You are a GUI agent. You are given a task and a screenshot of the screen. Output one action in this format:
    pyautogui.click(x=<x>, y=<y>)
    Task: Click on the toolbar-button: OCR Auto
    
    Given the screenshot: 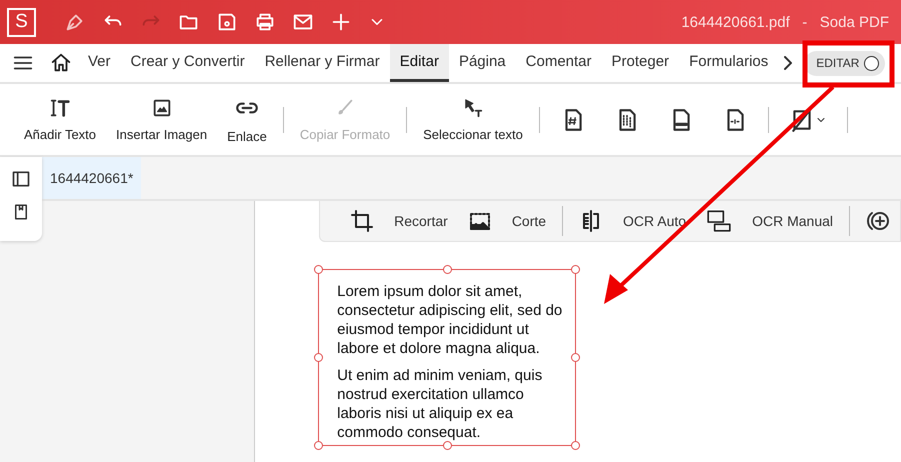 What is the action you would take?
    pyautogui.click(x=632, y=221)
    